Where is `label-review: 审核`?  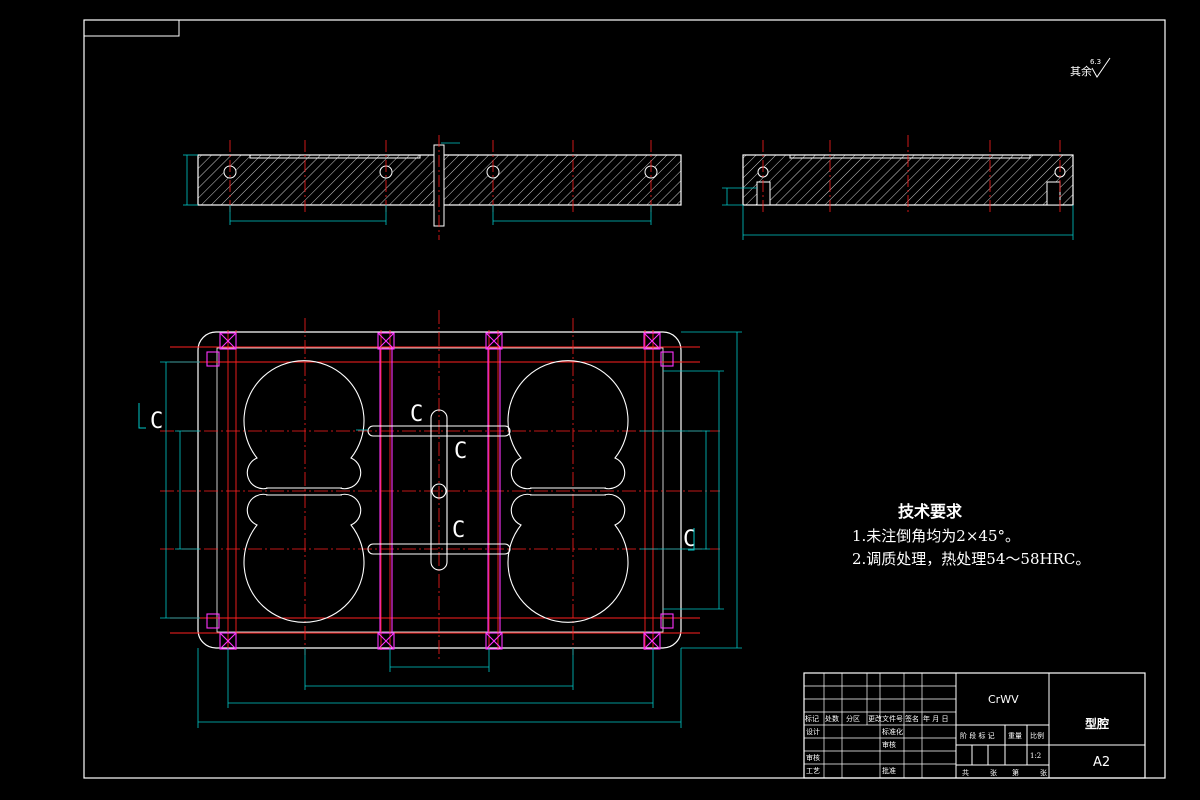 label-review: 审核 is located at coordinates (889, 744).